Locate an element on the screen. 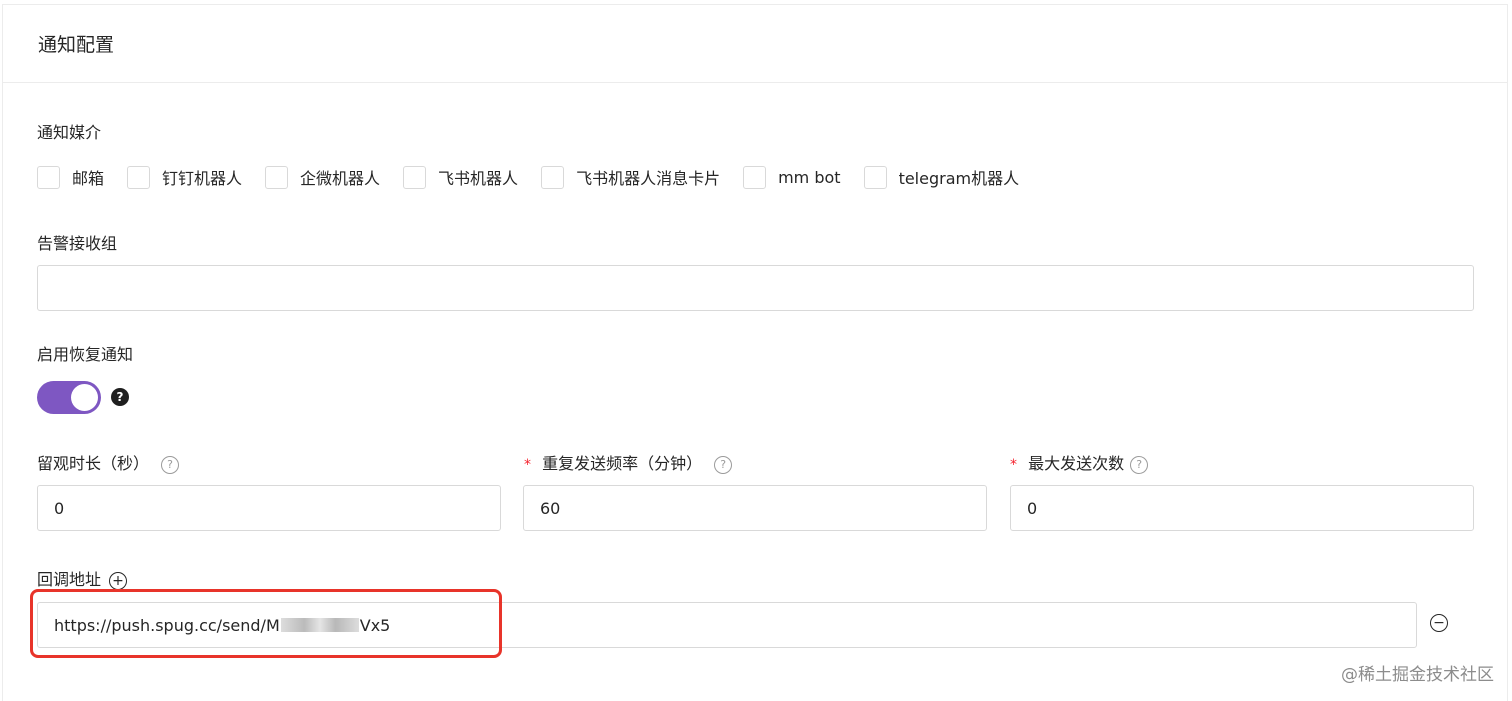  alert-group-select is located at coordinates (755, 288).